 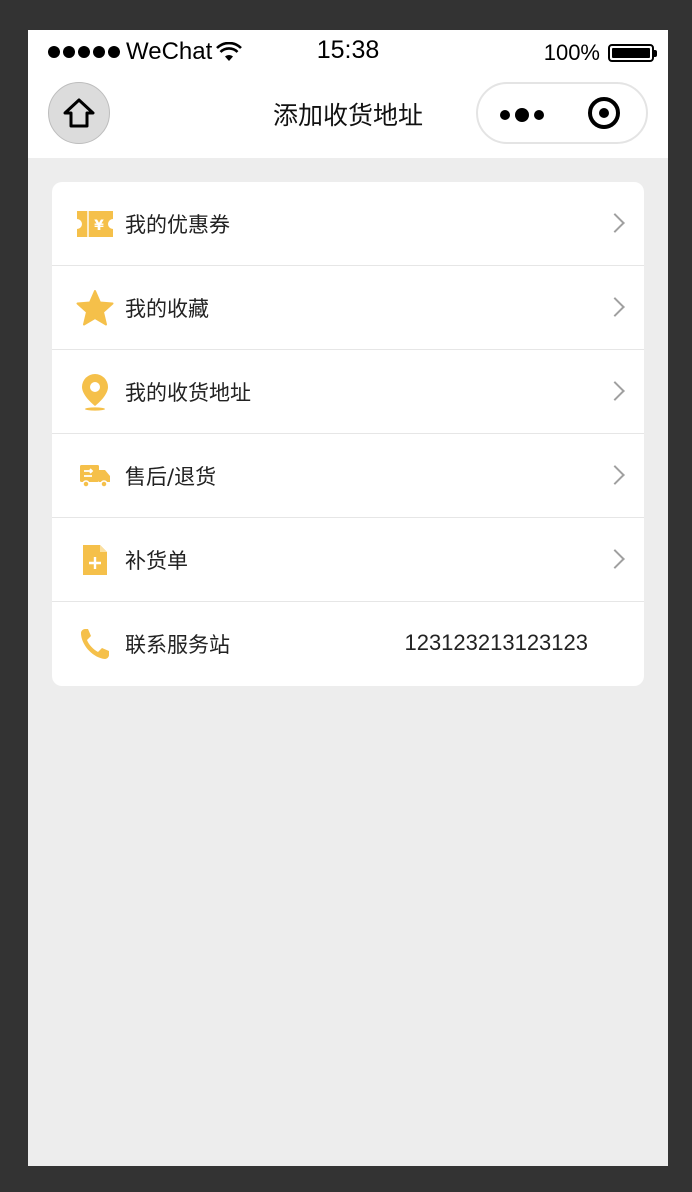 What do you see at coordinates (95, 308) in the screenshot?
I see `star-icon` at bounding box center [95, 308].